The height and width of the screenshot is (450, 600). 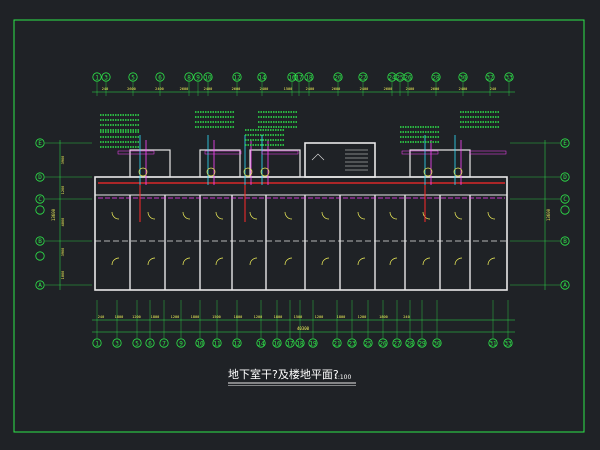 I want to click on axis-label-bottom: 6, so click(x=150, y=344).